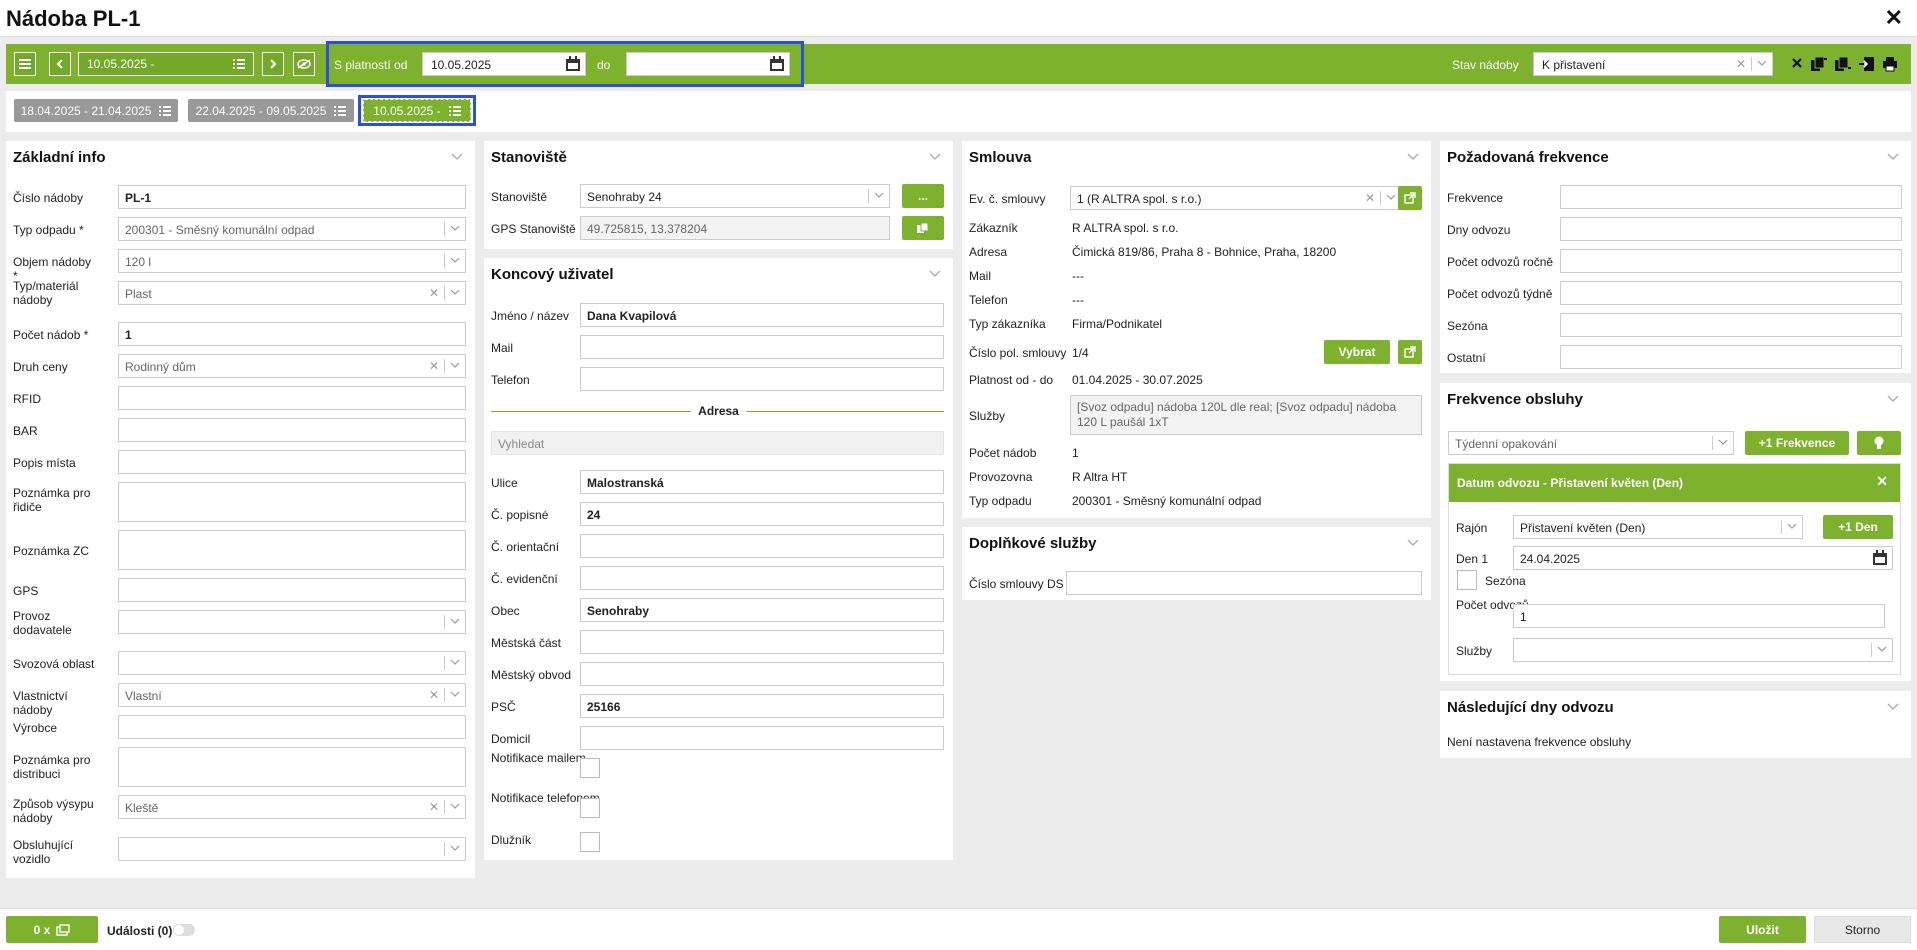 The height and width of the screenshot is (950, 1917). I want to click on name-input: Dana Kvapilová, so click(762, 315).